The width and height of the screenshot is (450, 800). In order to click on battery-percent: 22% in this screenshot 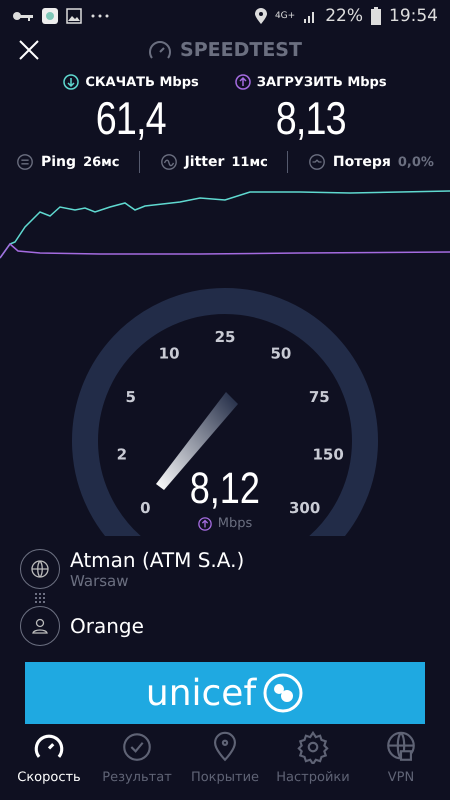, I will do `click(344, 16)`.